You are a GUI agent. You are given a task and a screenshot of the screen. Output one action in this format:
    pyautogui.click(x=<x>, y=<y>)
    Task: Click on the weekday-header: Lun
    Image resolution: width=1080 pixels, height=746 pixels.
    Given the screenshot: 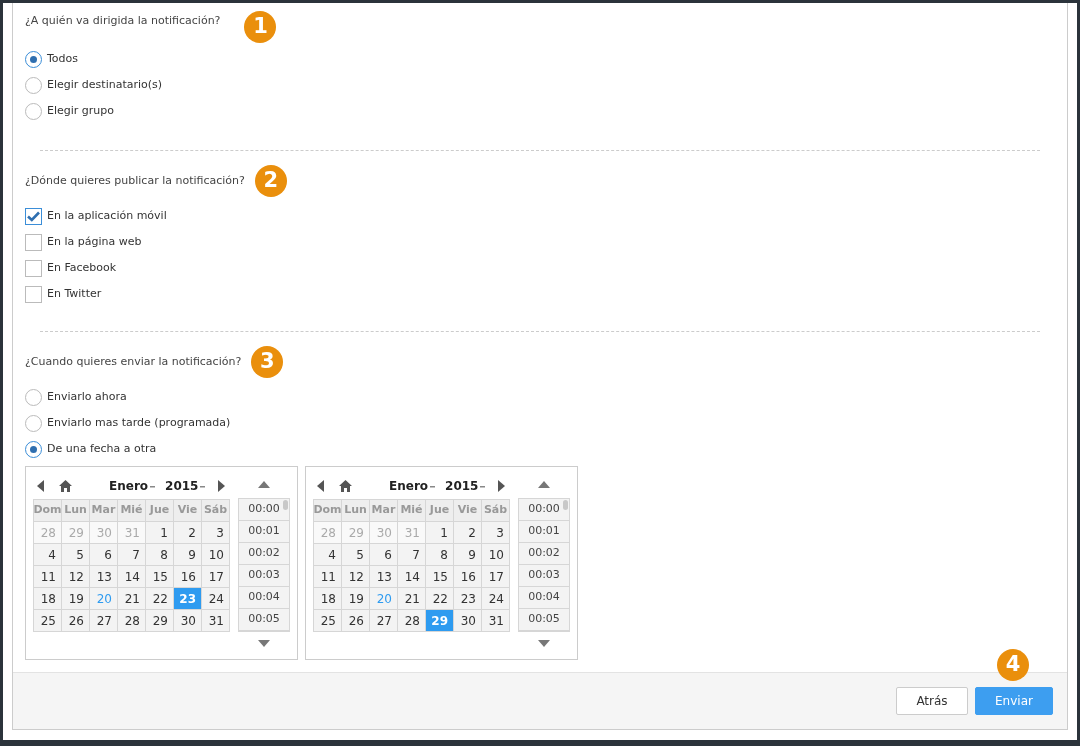 What is the action you would take?
    pyautogui.click(x=76, y=511)
    